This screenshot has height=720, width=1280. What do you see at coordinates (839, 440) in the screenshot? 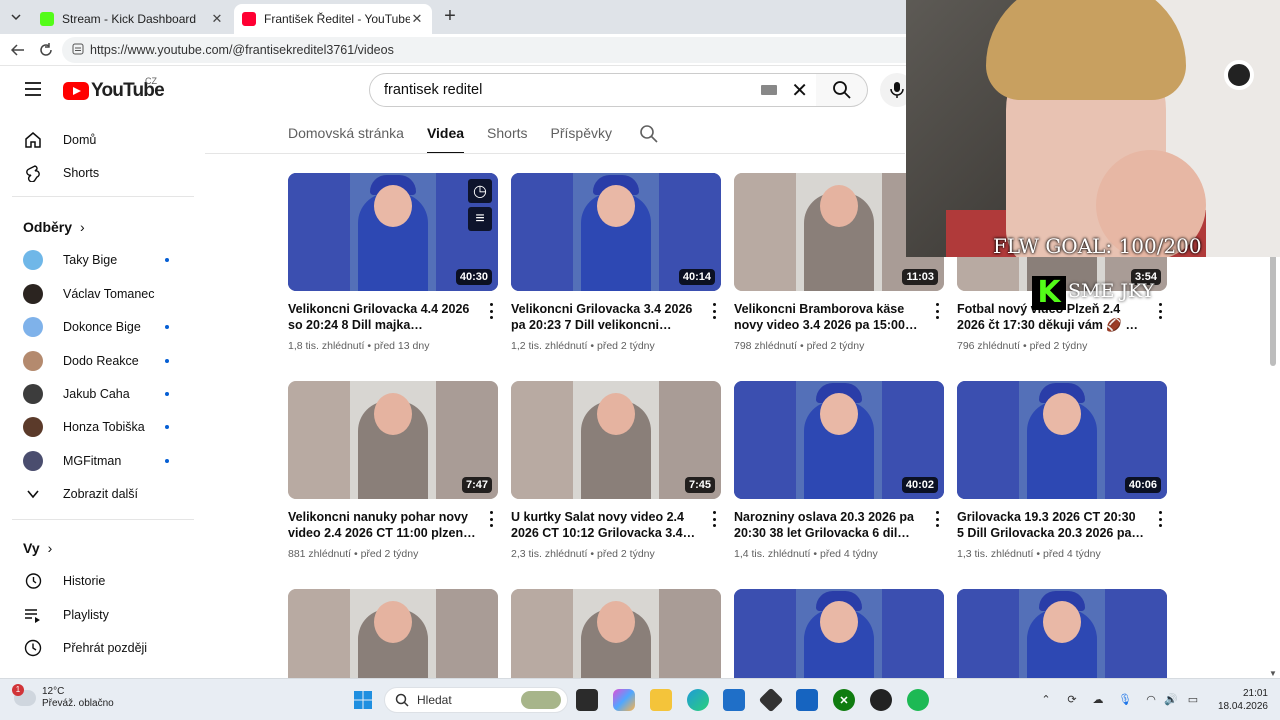
I see `video-thumbnail: 40:02` at bounding box center [839, 440].